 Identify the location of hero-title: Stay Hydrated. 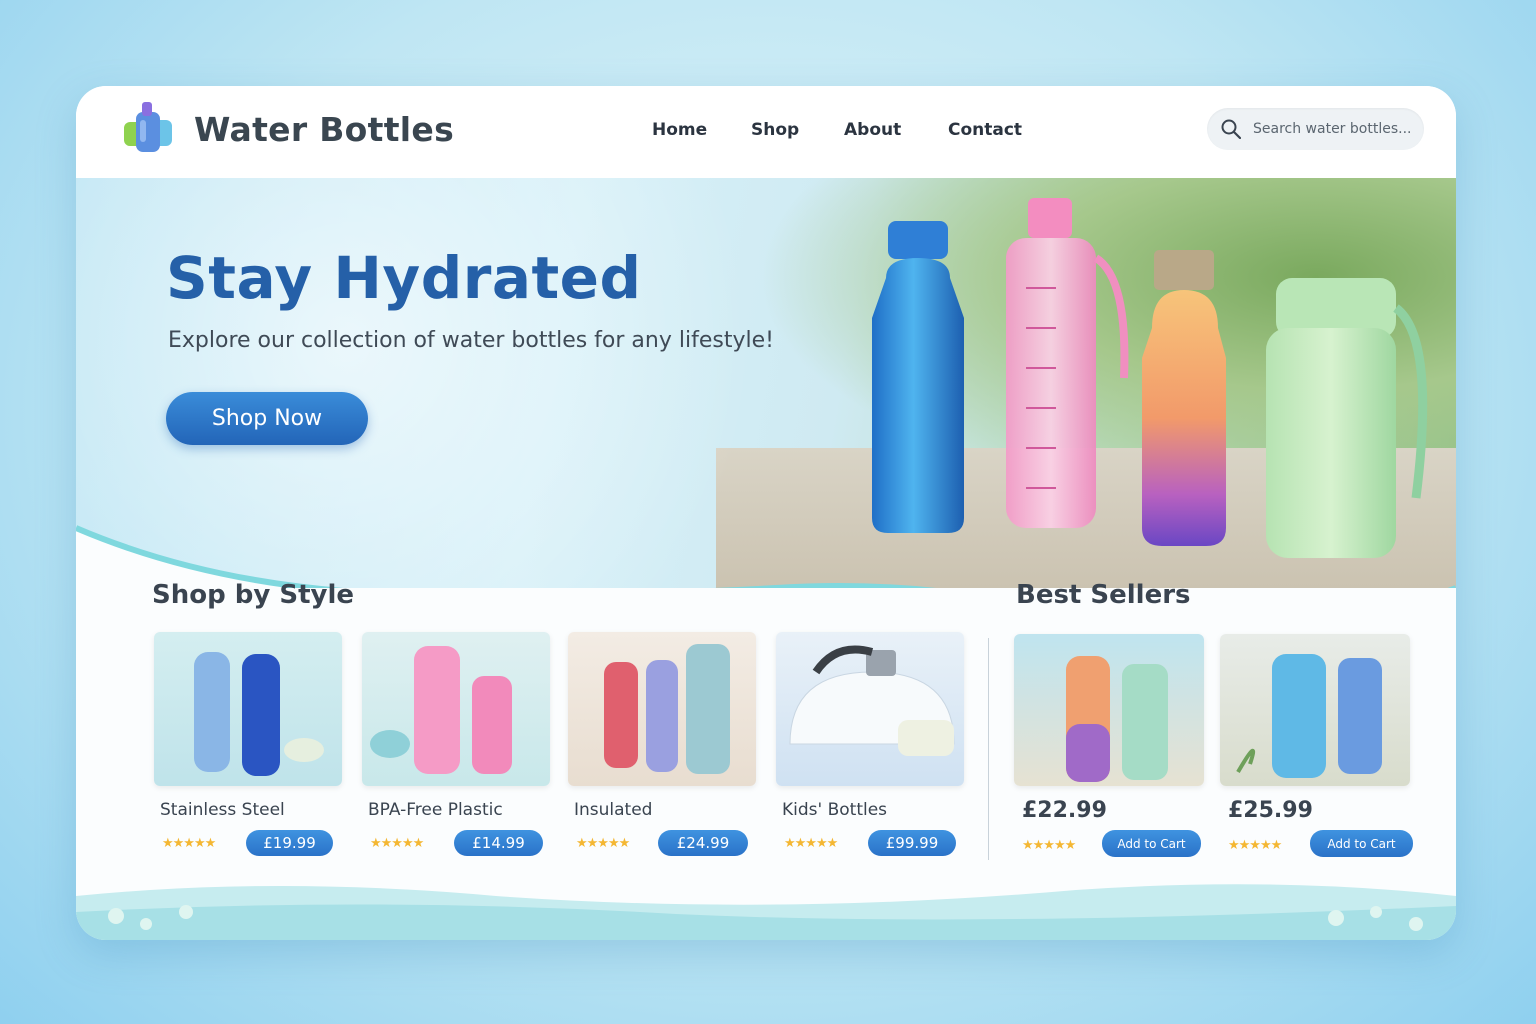
(404, 278).